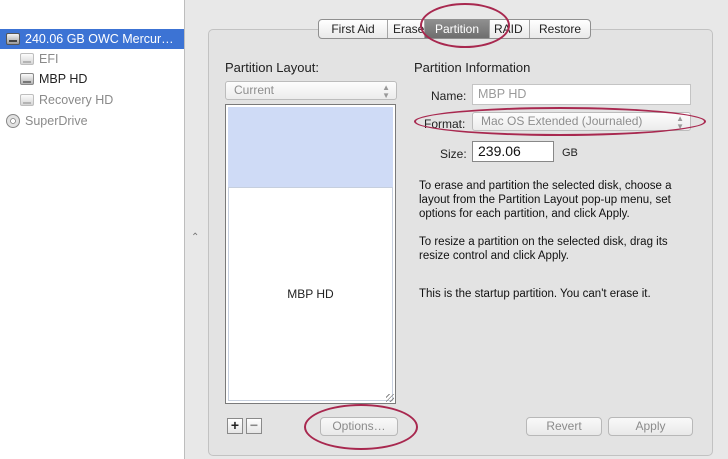 Image resolution: width=728 pixels, height=459 pixels. What do you see at coordinates (390, 398) in the screenshot?
I see `resize-grip-icon` at bounding box center [390, 398].